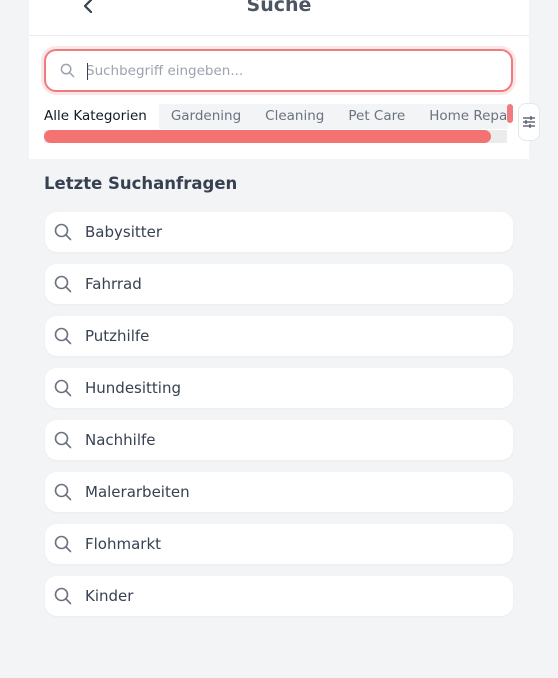 This screenshot has height=678, width=558. I want to click on recent-search-label: Fahrrad, so click(113, 284).